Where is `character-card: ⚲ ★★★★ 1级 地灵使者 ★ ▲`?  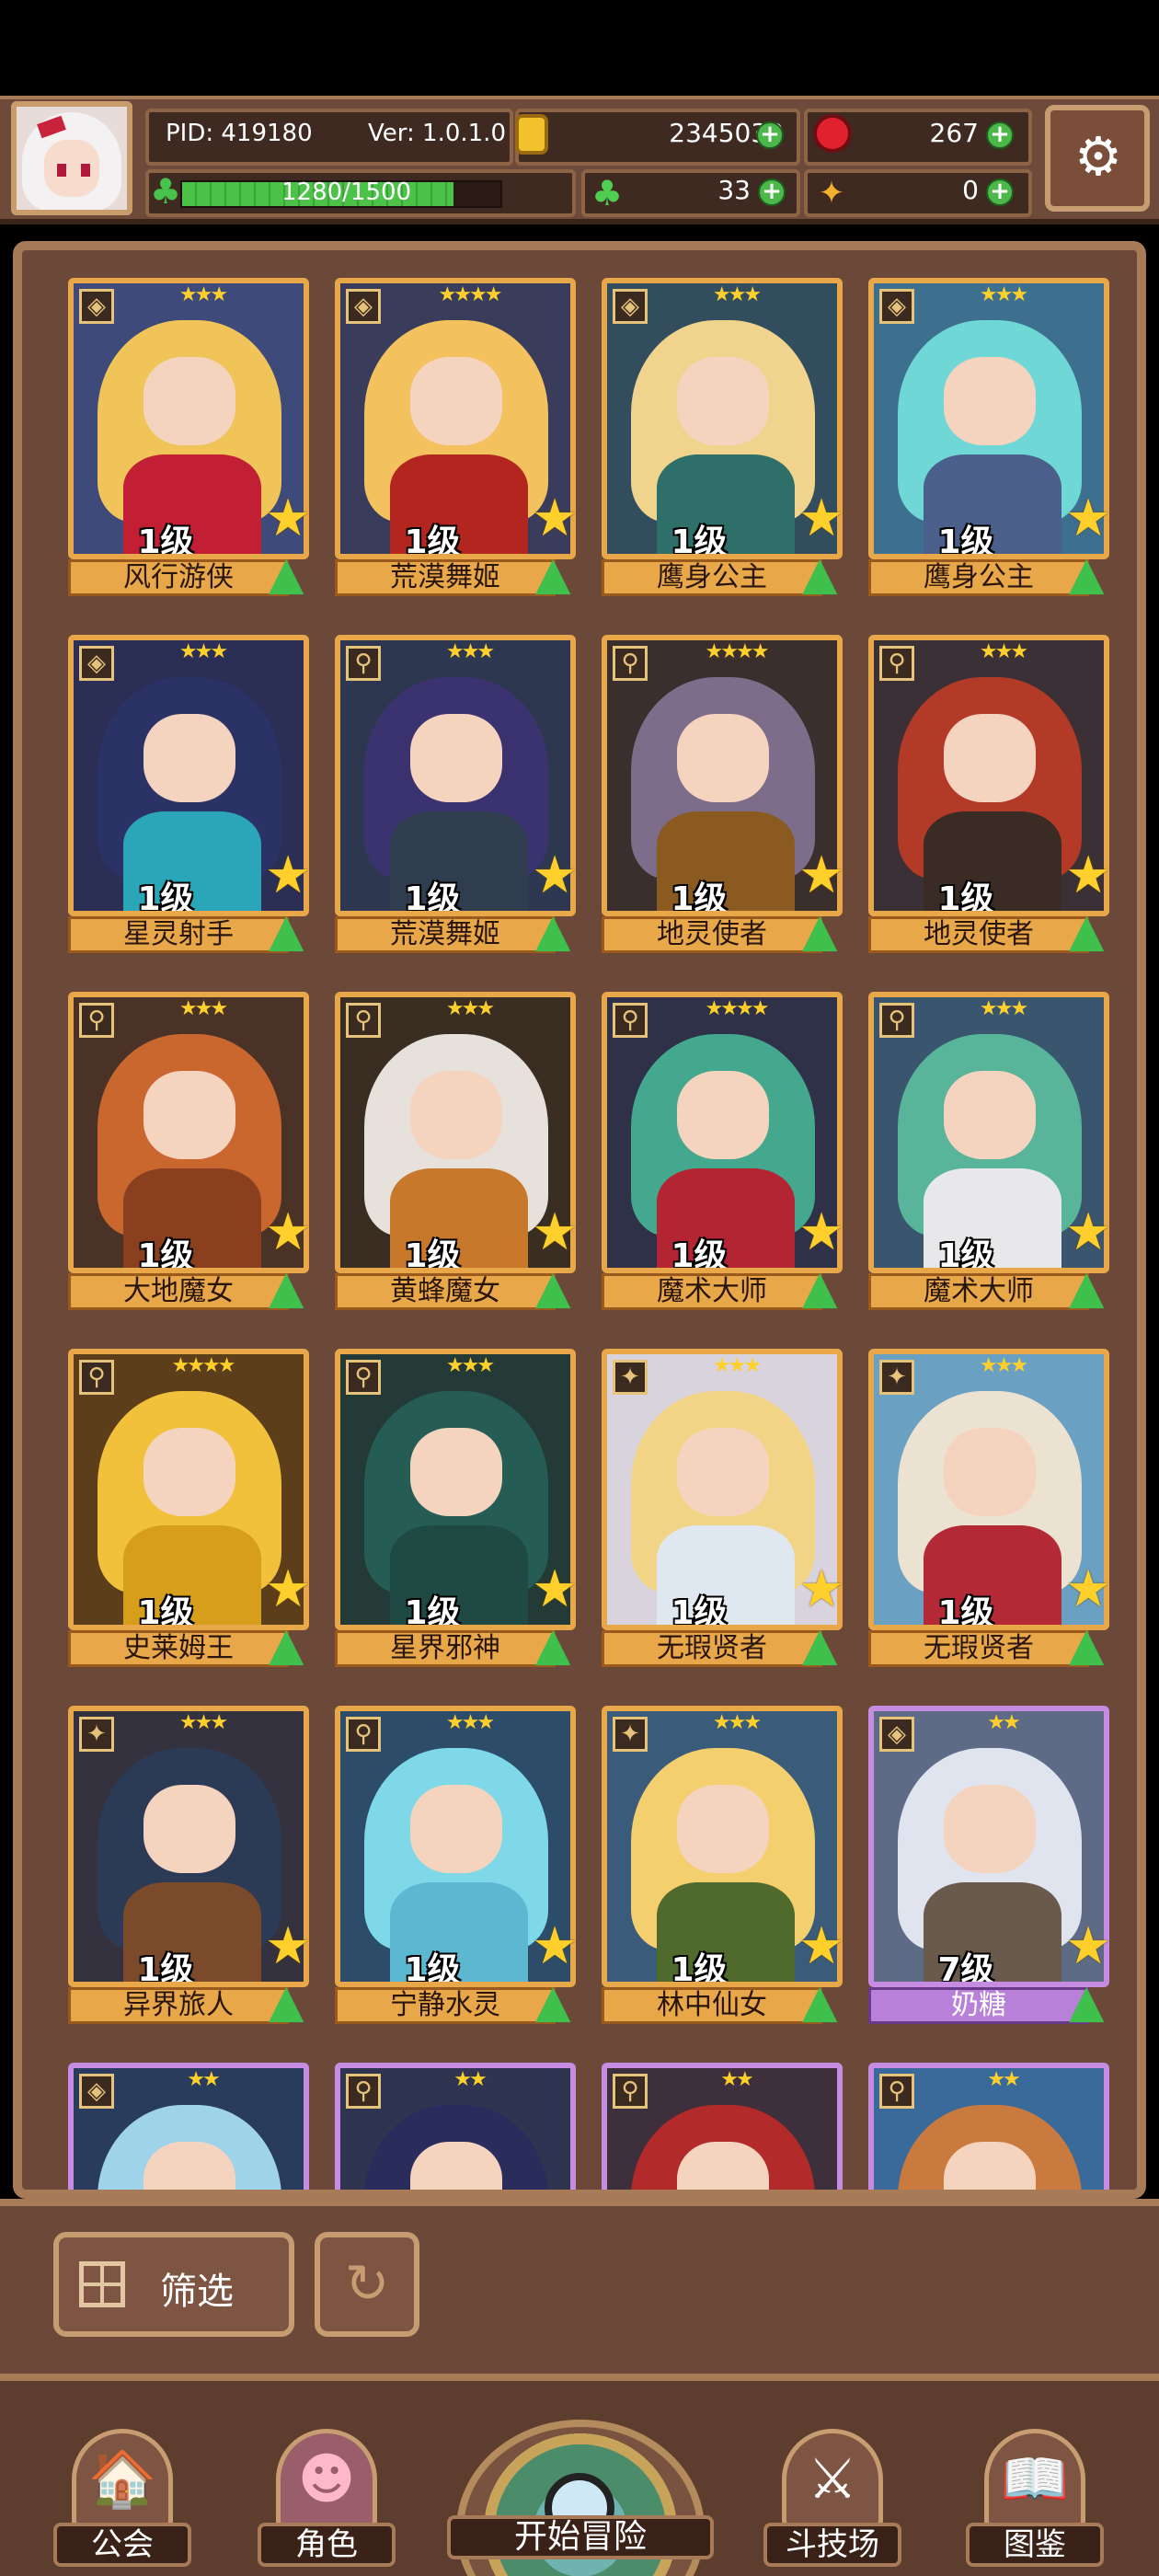
character-card: ⚲ ★★★★ 1级 地灵使者 ★ ▲ is located at coordinates (726, 802).